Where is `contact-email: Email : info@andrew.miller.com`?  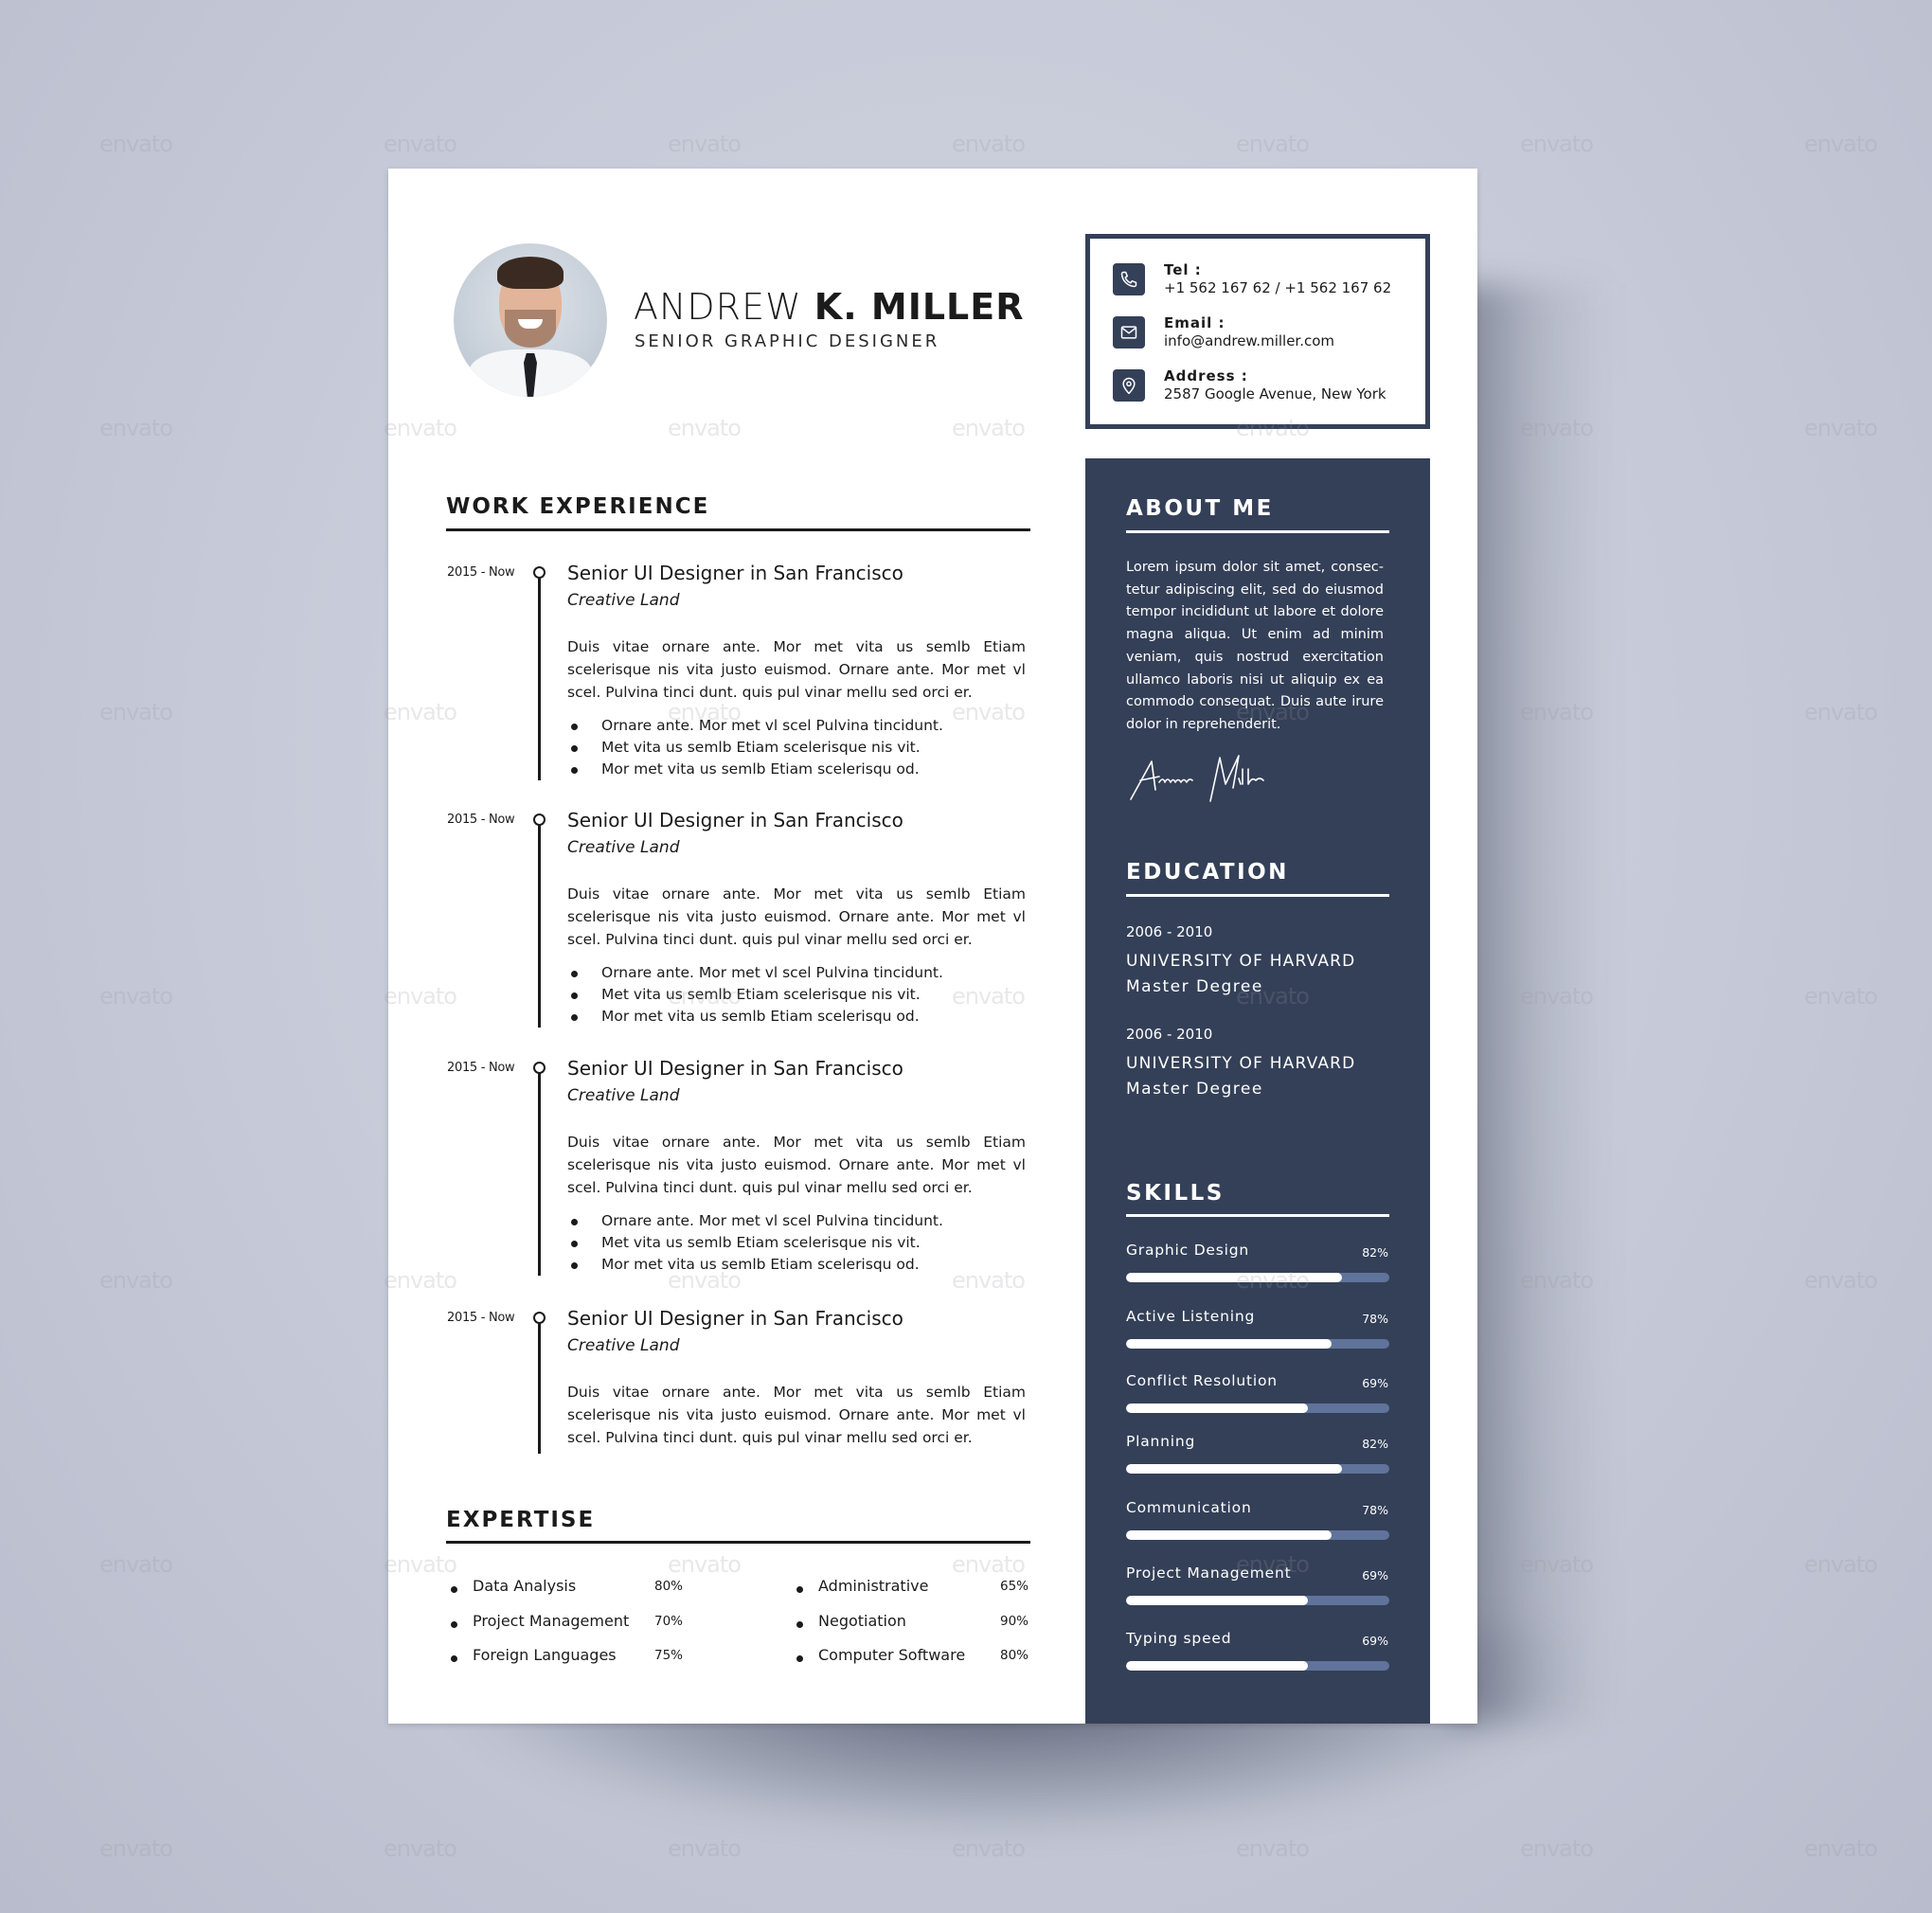 contact-email: Email : info@andrew.miller.com is located at coordinates (1223, 332).